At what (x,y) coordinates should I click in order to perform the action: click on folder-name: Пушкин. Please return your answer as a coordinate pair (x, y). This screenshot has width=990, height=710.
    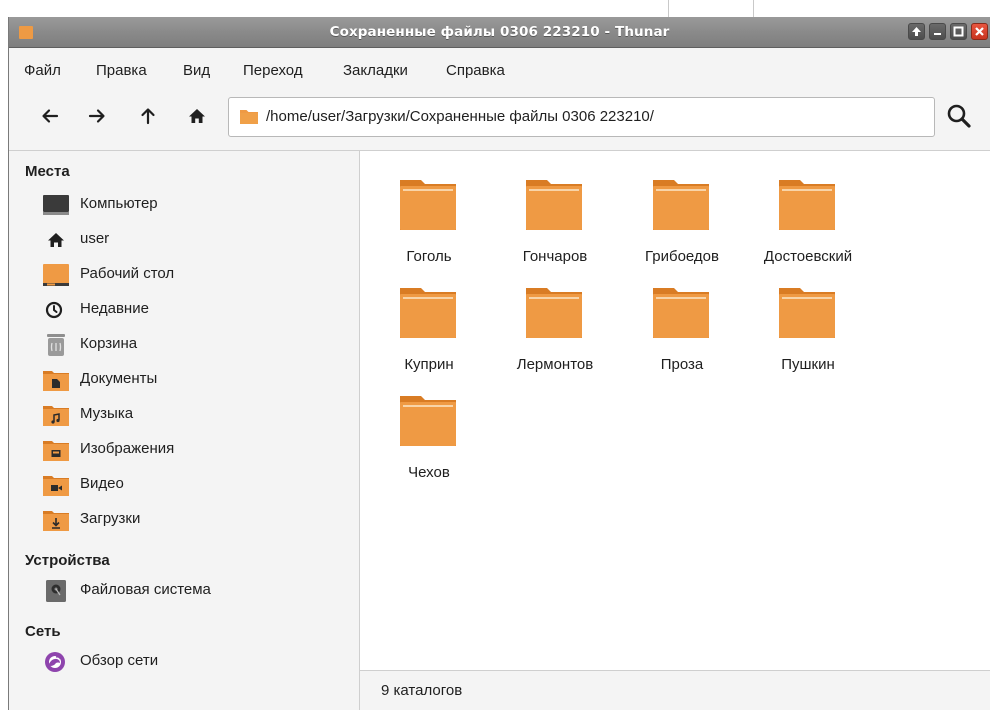
    Looking at the image, I should click on (808, 364).